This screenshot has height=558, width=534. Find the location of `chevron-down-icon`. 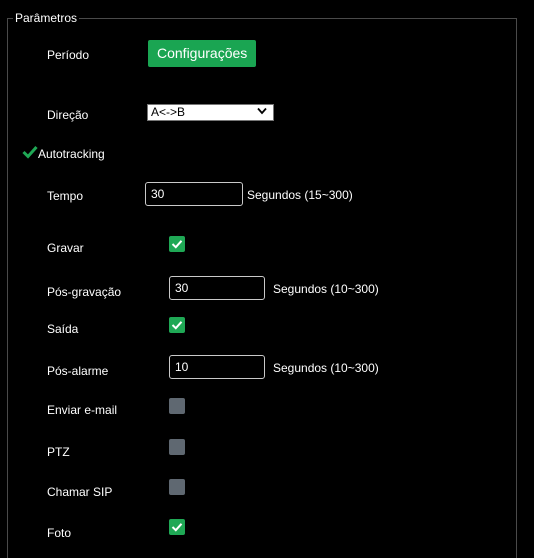

chevron-down-icon is located at coordinates (262, 111).